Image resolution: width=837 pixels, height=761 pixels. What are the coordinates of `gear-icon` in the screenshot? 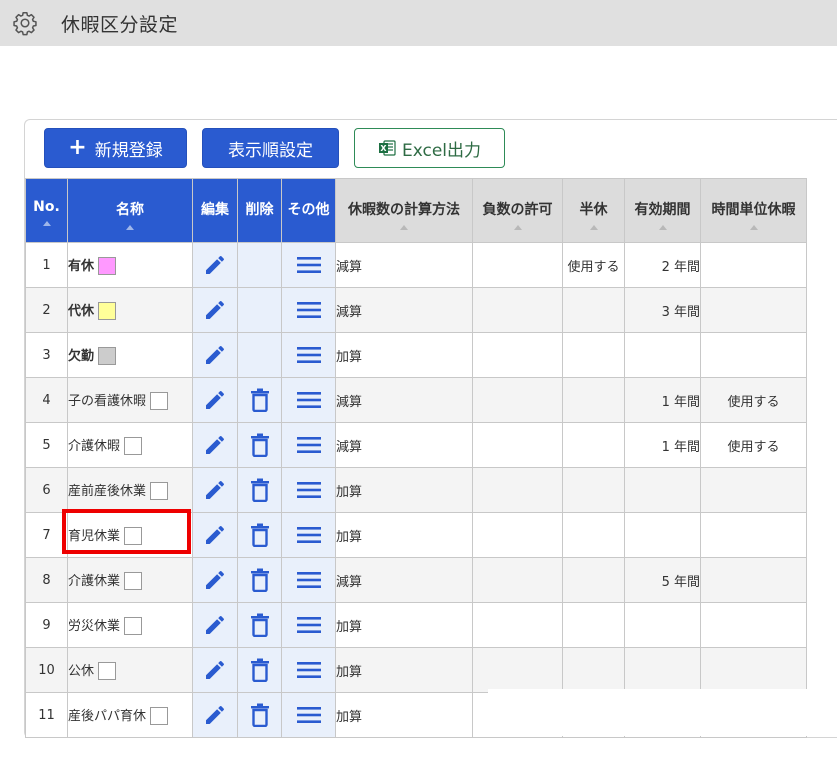 It's located at (25, 23).